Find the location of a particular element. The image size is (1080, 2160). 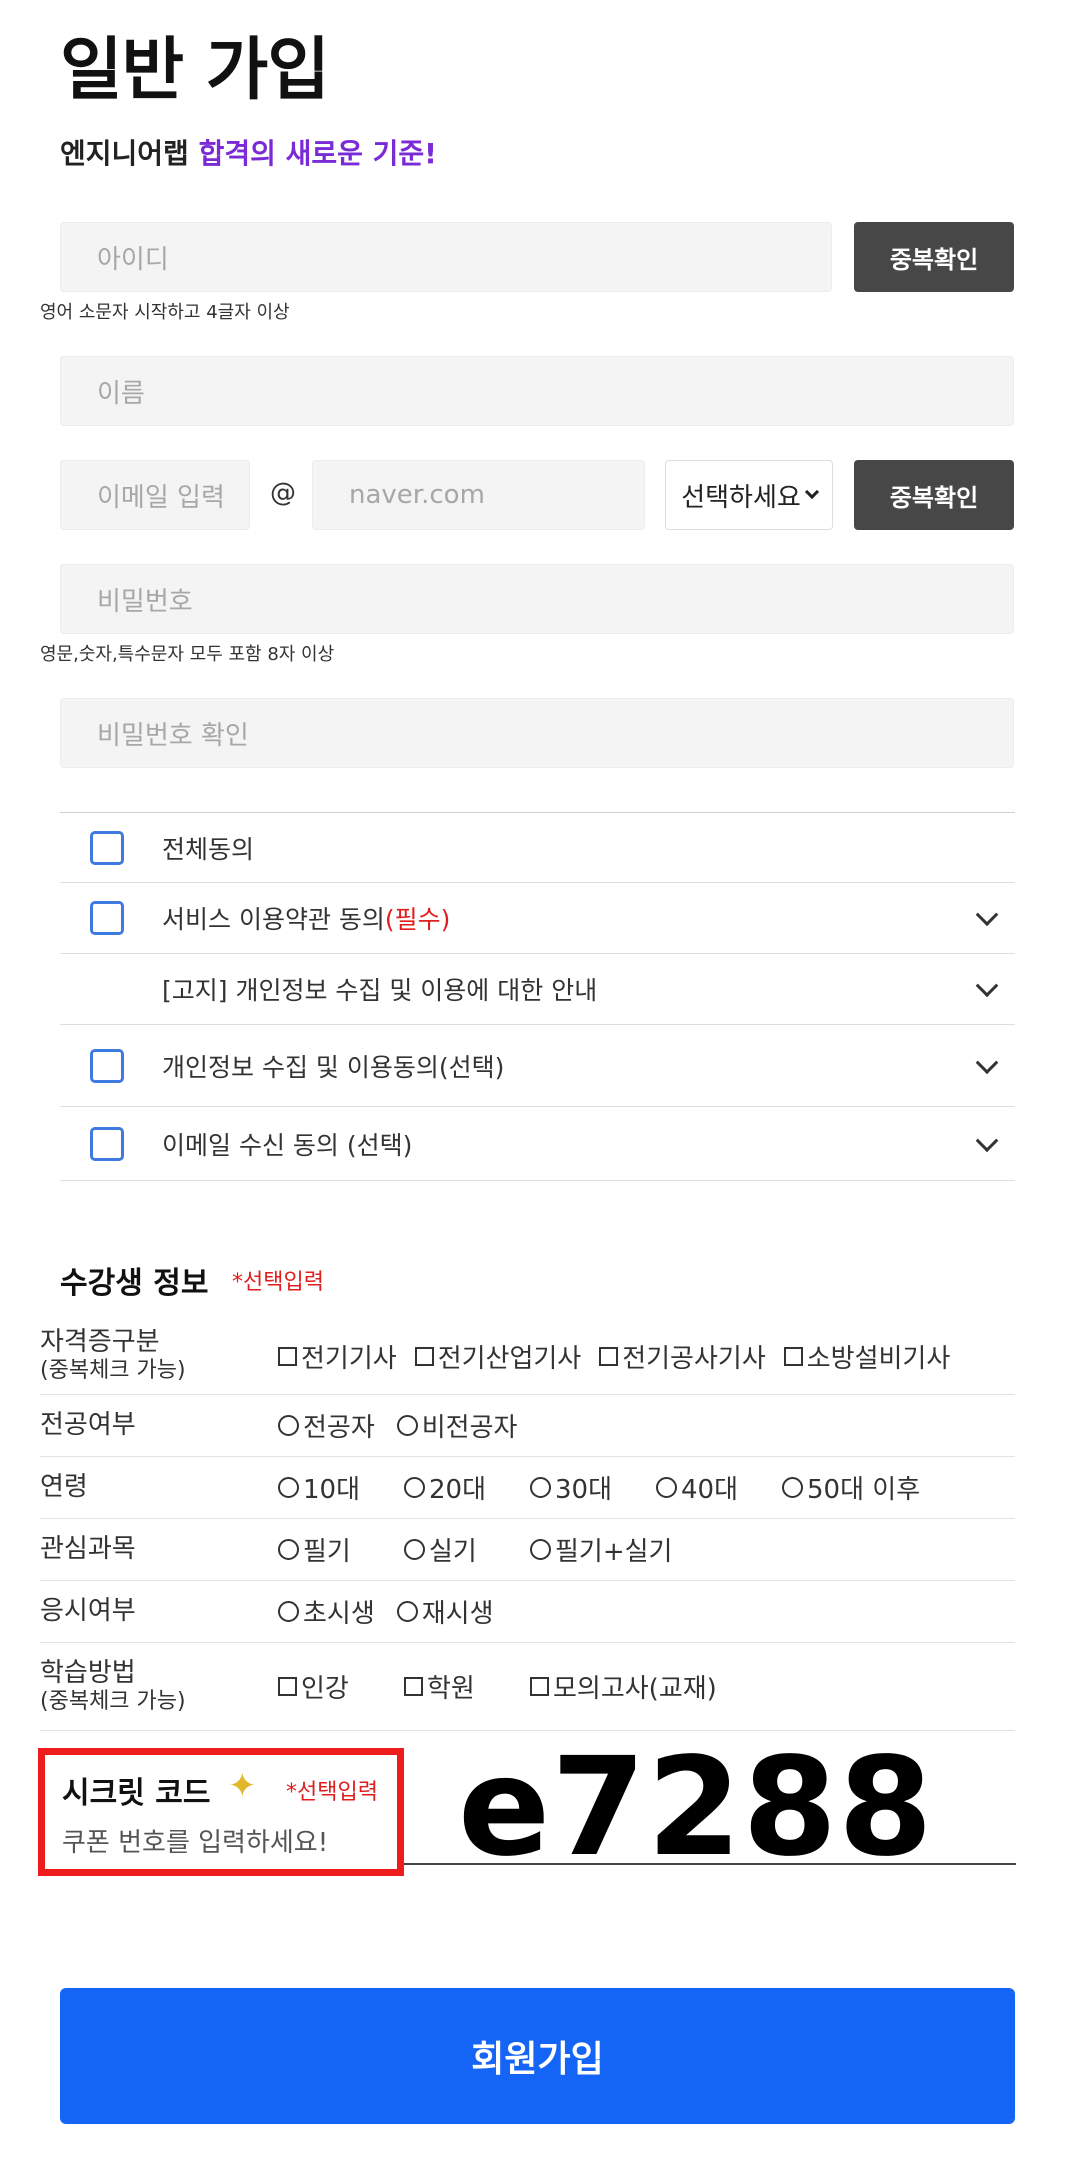

option-label: 30대 is located at coordinates (584, 1490).